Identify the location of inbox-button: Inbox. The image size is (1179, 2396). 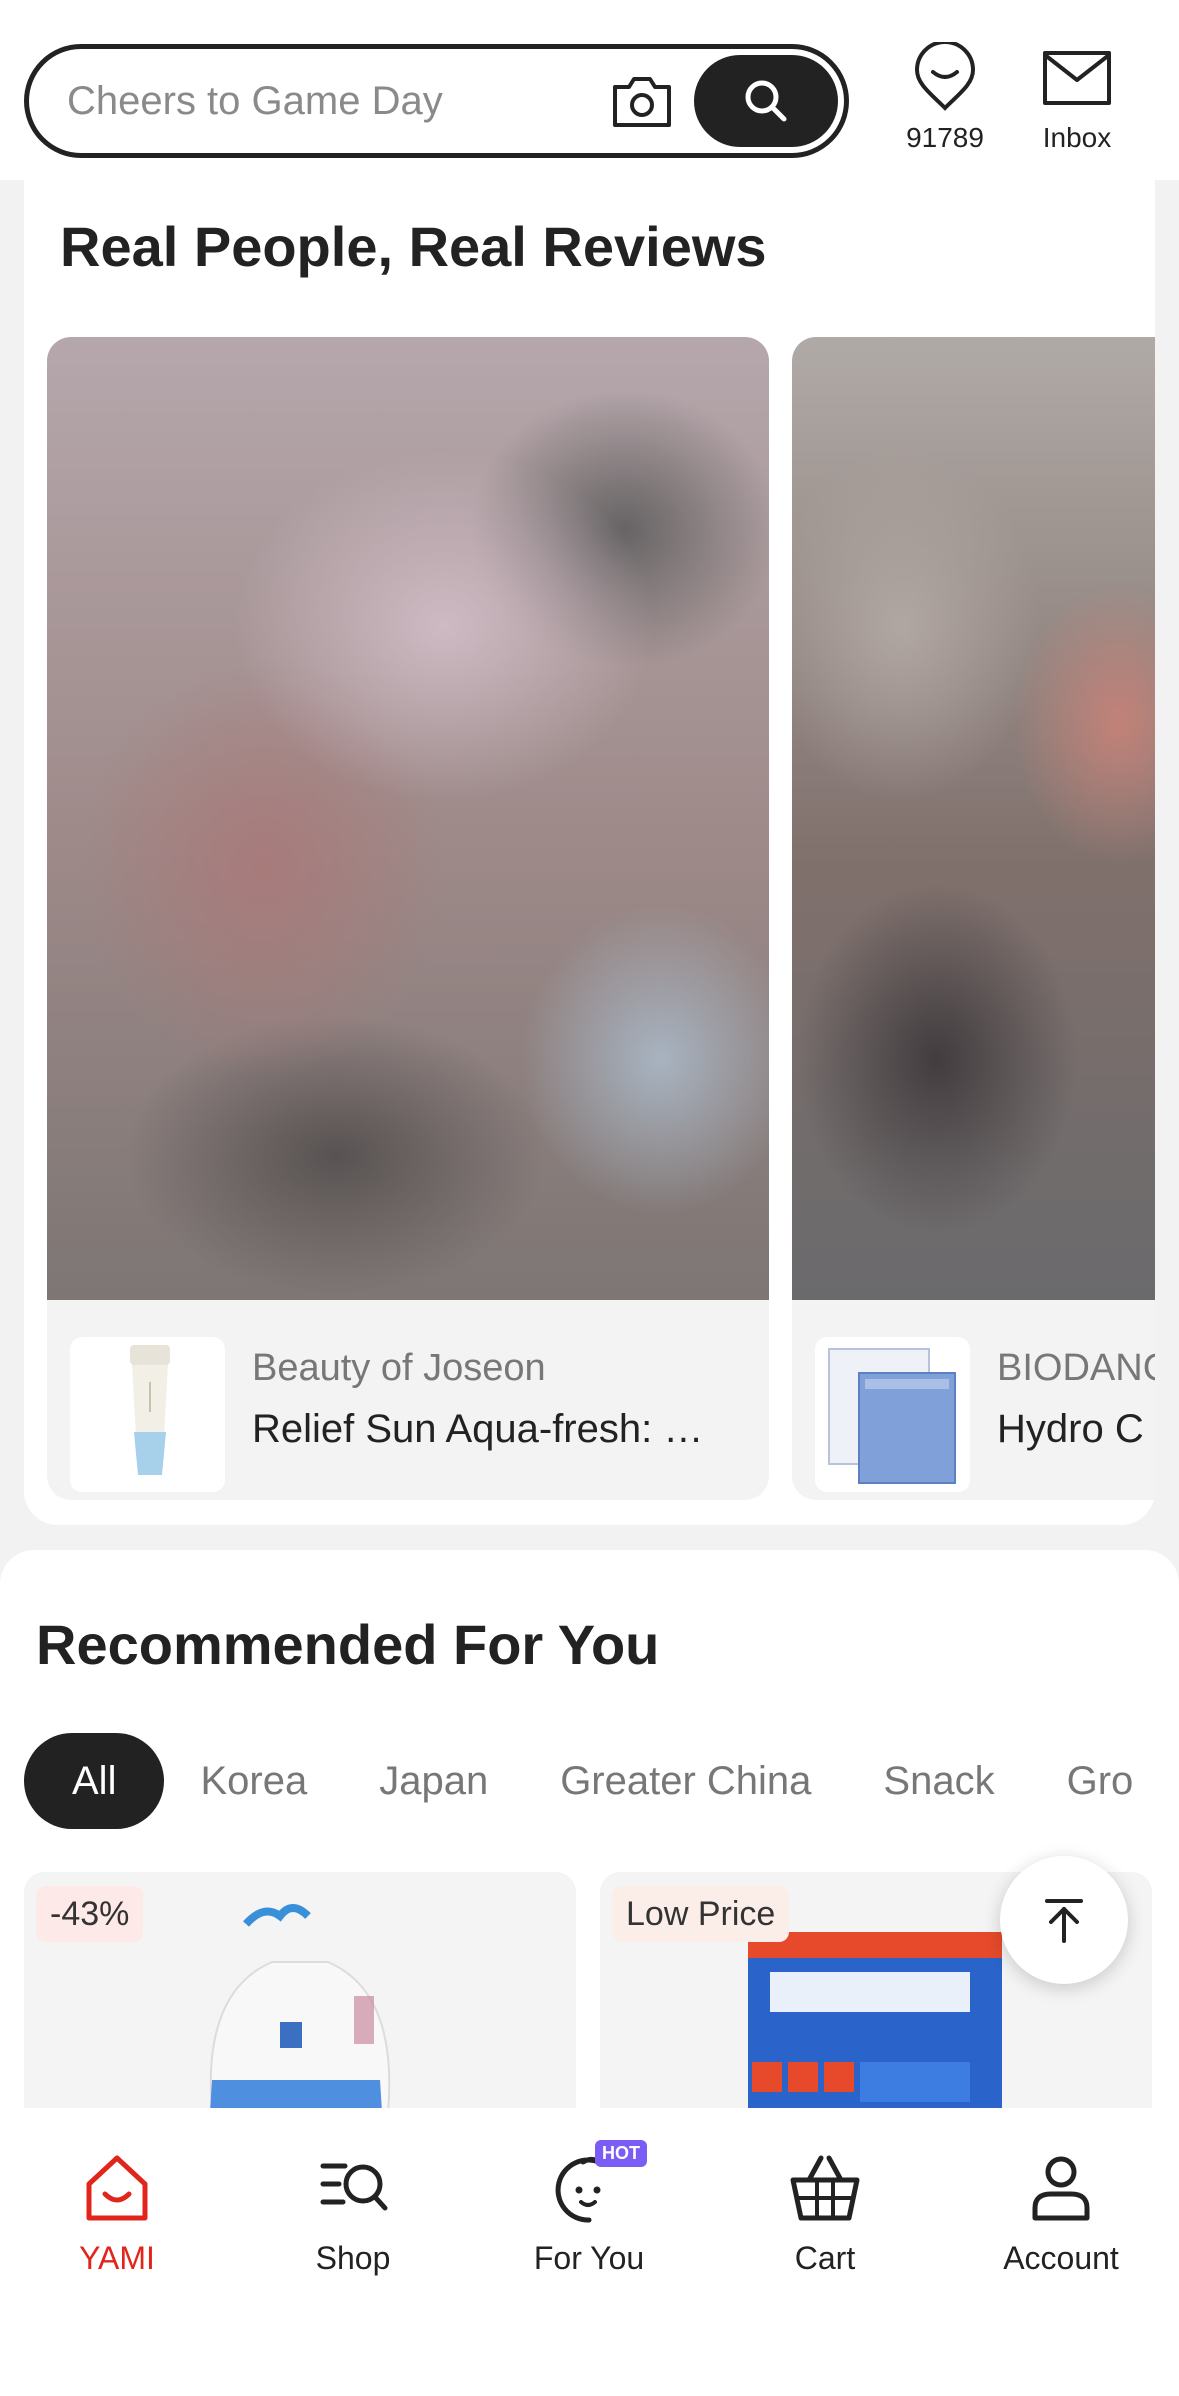
(1077, 102).